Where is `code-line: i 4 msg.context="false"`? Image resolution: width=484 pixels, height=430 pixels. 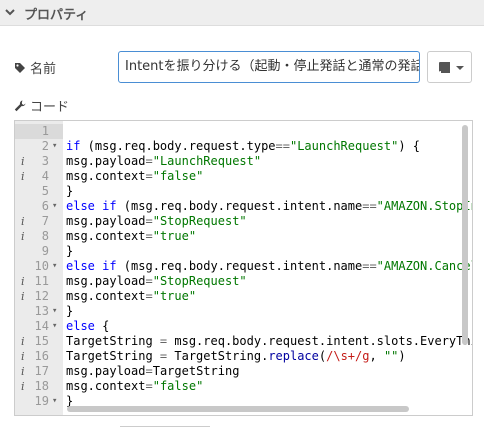
code-line: i 4 msg.context="false" is located at coordinates (243, 176).